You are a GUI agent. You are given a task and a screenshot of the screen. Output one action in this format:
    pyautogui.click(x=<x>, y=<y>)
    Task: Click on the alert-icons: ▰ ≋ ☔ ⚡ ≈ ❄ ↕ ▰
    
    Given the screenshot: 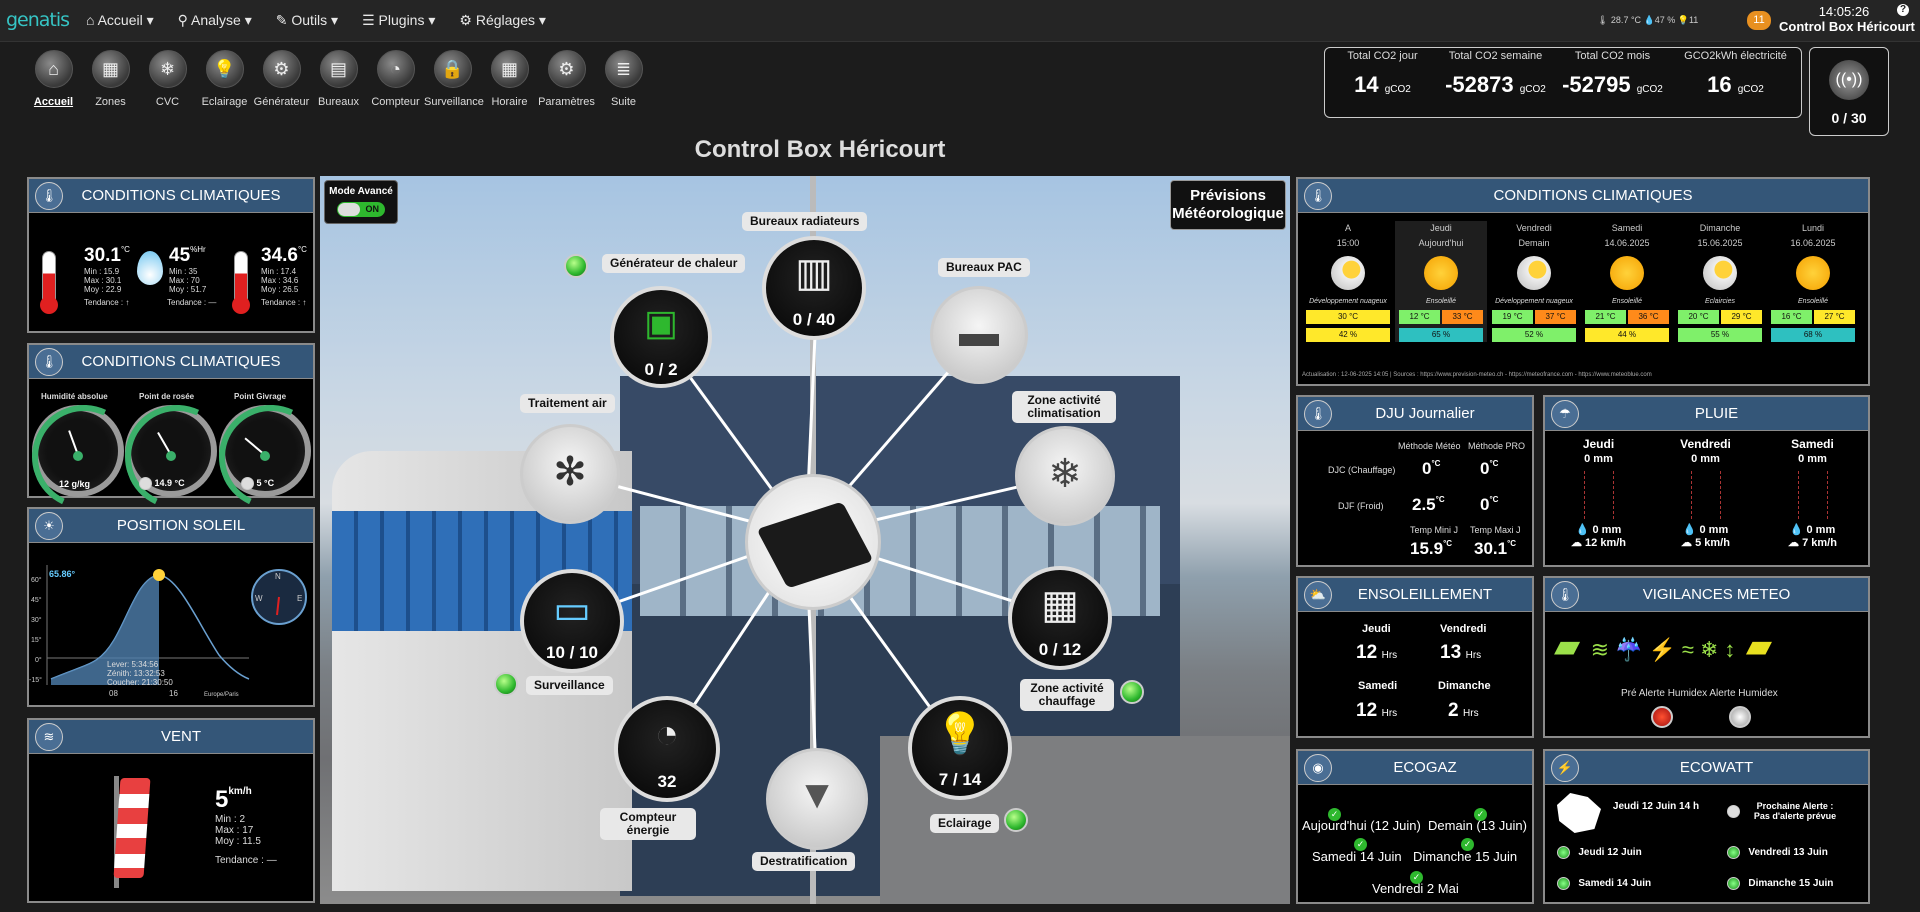 What is the action you would take?
    pyautogui.click(x=1663, y=646)
    